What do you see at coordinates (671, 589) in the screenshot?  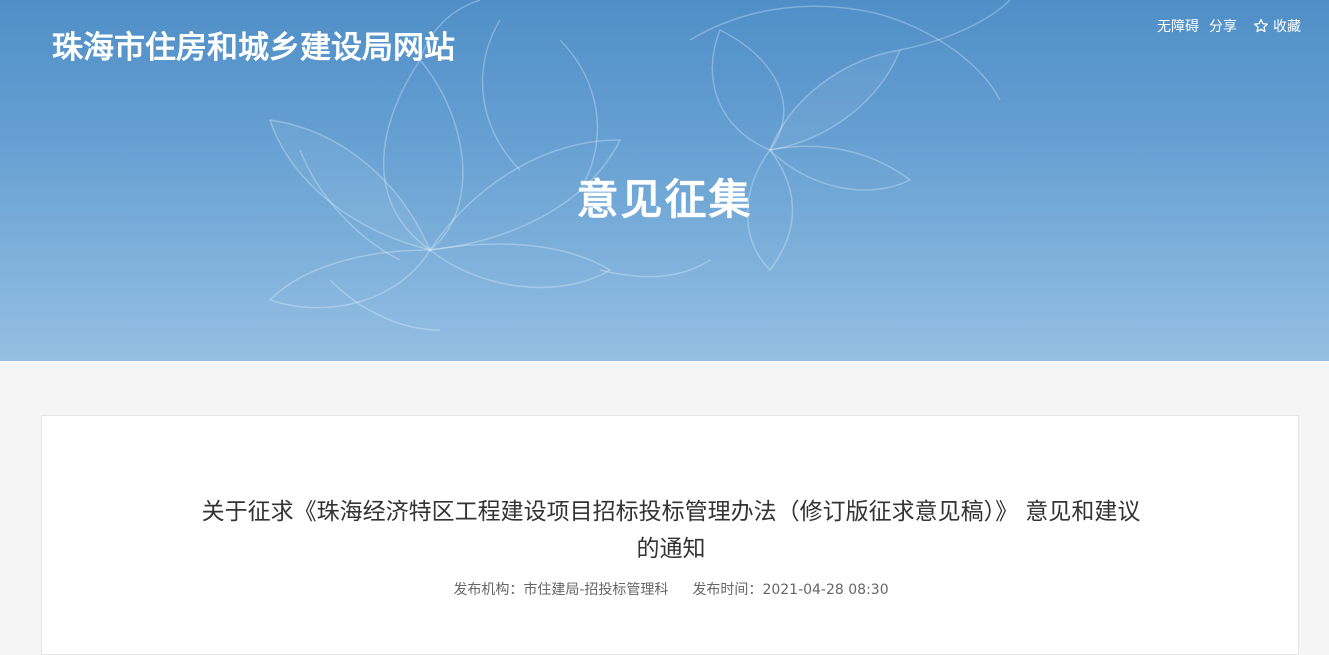 I see `article-meta: 发布机构：市住建局-招投标管理科 发布时间：2021-04-28 08:30` at bounding box center [671, 589].